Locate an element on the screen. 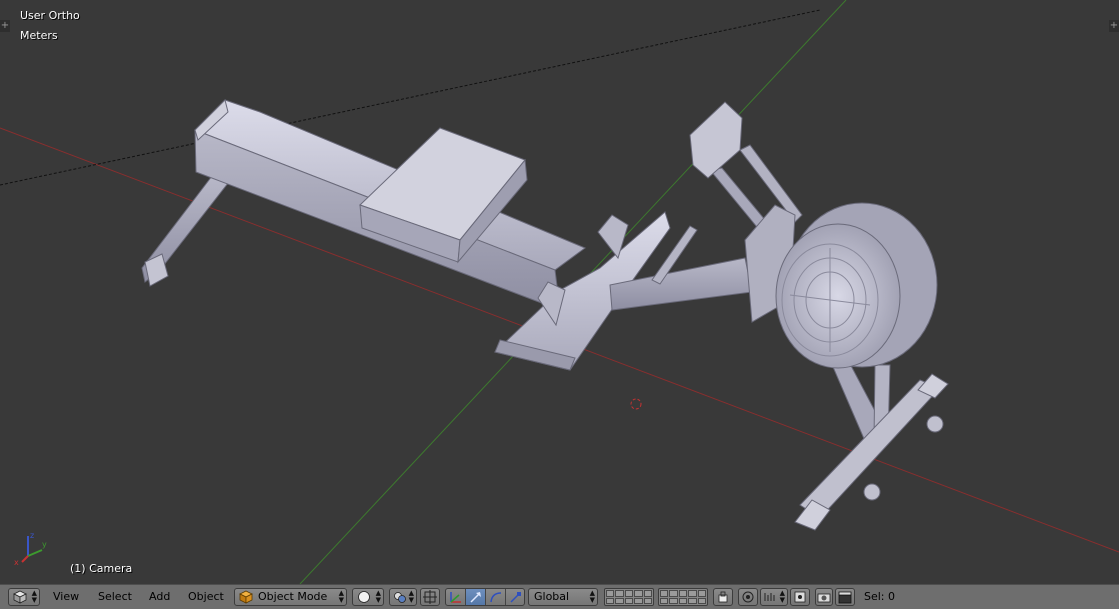  menu-add: Add is located at coordinates (159, 597).